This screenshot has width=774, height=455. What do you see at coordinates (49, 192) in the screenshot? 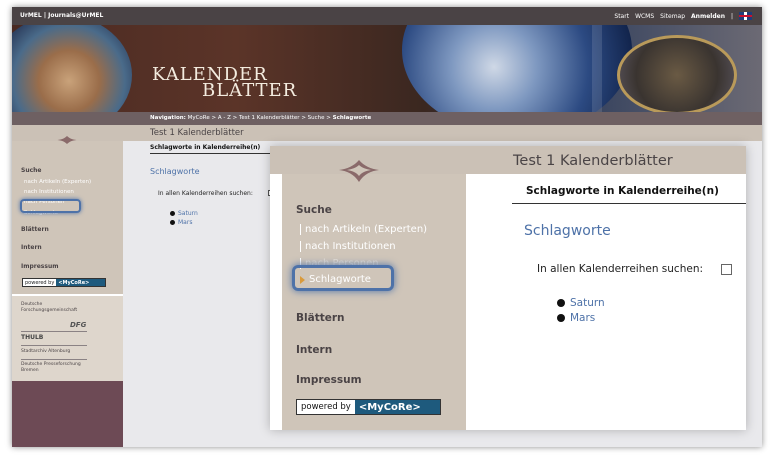
I see `sidebar-item-institutionen: nach Institutionen` at bounding box center [49, 192].